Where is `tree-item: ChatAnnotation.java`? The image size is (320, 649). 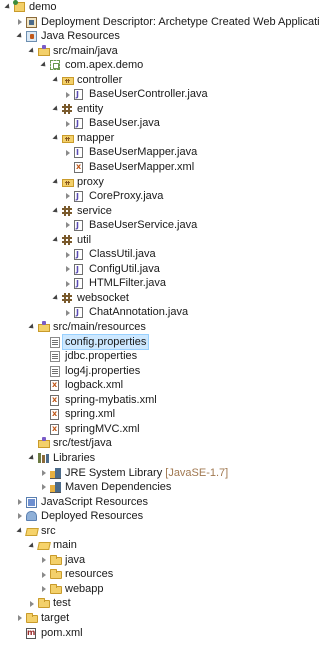
tree-item: ChatAnnotation.java is located at coordinates (157, 313).